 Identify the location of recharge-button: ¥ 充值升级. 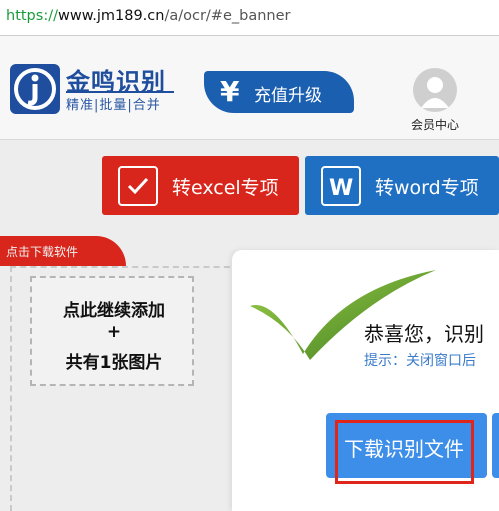
(279, 92).